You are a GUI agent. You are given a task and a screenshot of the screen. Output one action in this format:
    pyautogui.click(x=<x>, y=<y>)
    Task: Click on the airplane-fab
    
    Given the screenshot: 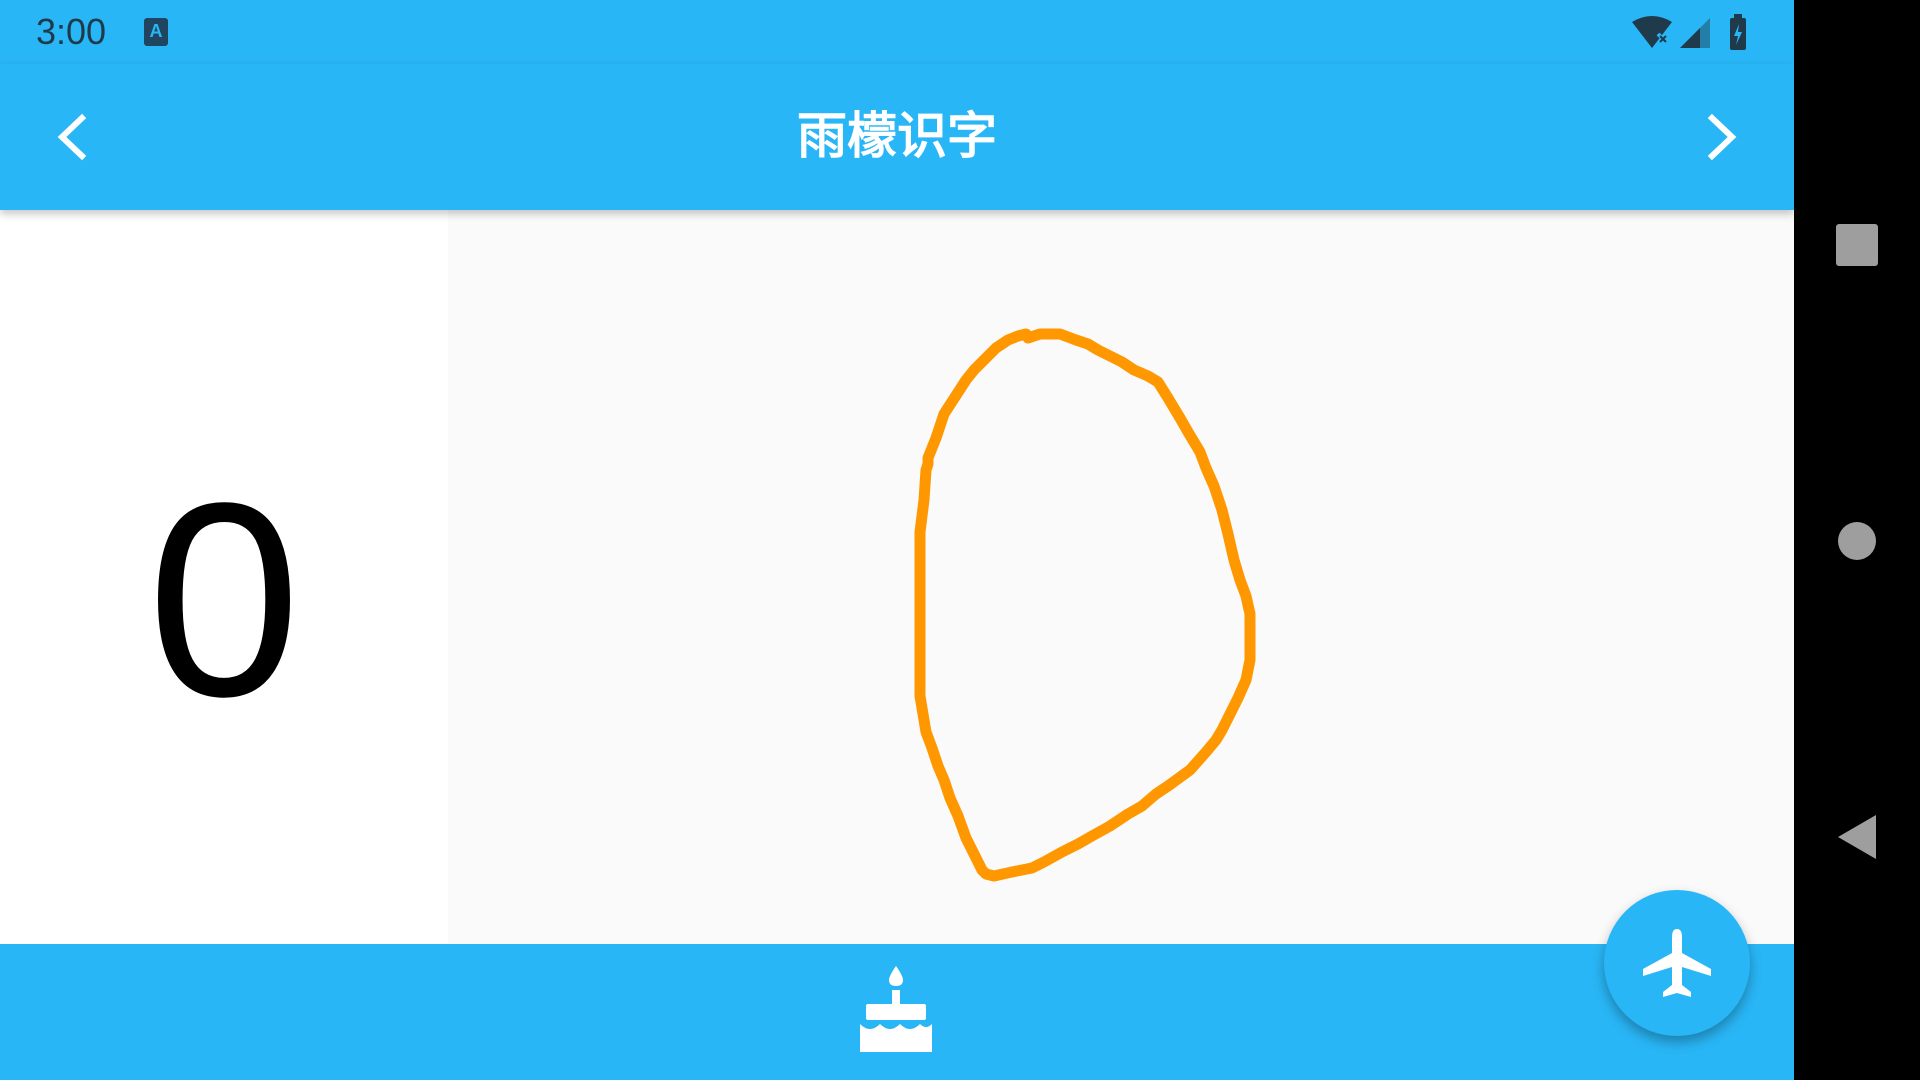 What is the action you would take?
    pyautogui.click(x=1677, y=963)
    